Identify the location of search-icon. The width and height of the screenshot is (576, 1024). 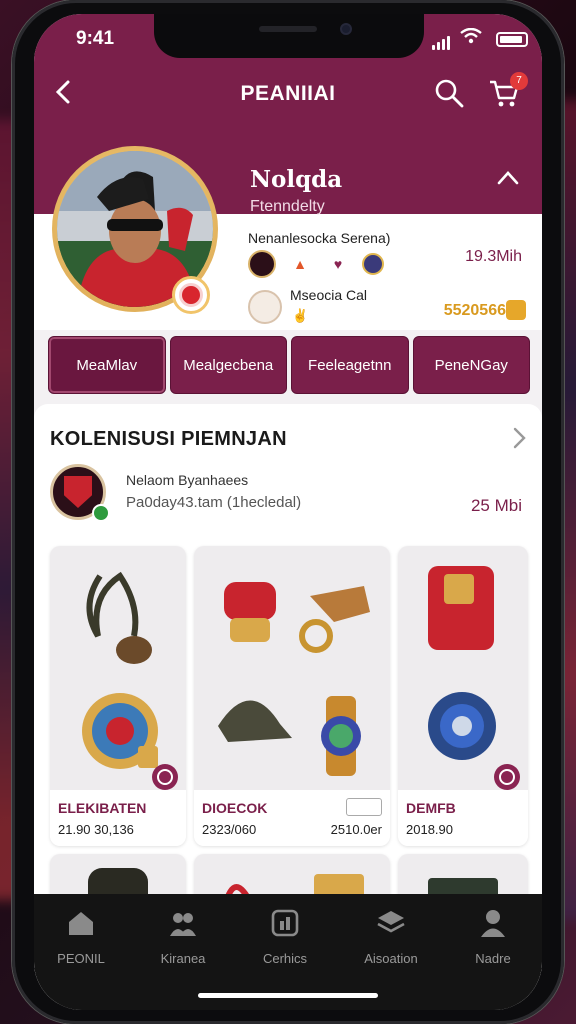
(449, 93).